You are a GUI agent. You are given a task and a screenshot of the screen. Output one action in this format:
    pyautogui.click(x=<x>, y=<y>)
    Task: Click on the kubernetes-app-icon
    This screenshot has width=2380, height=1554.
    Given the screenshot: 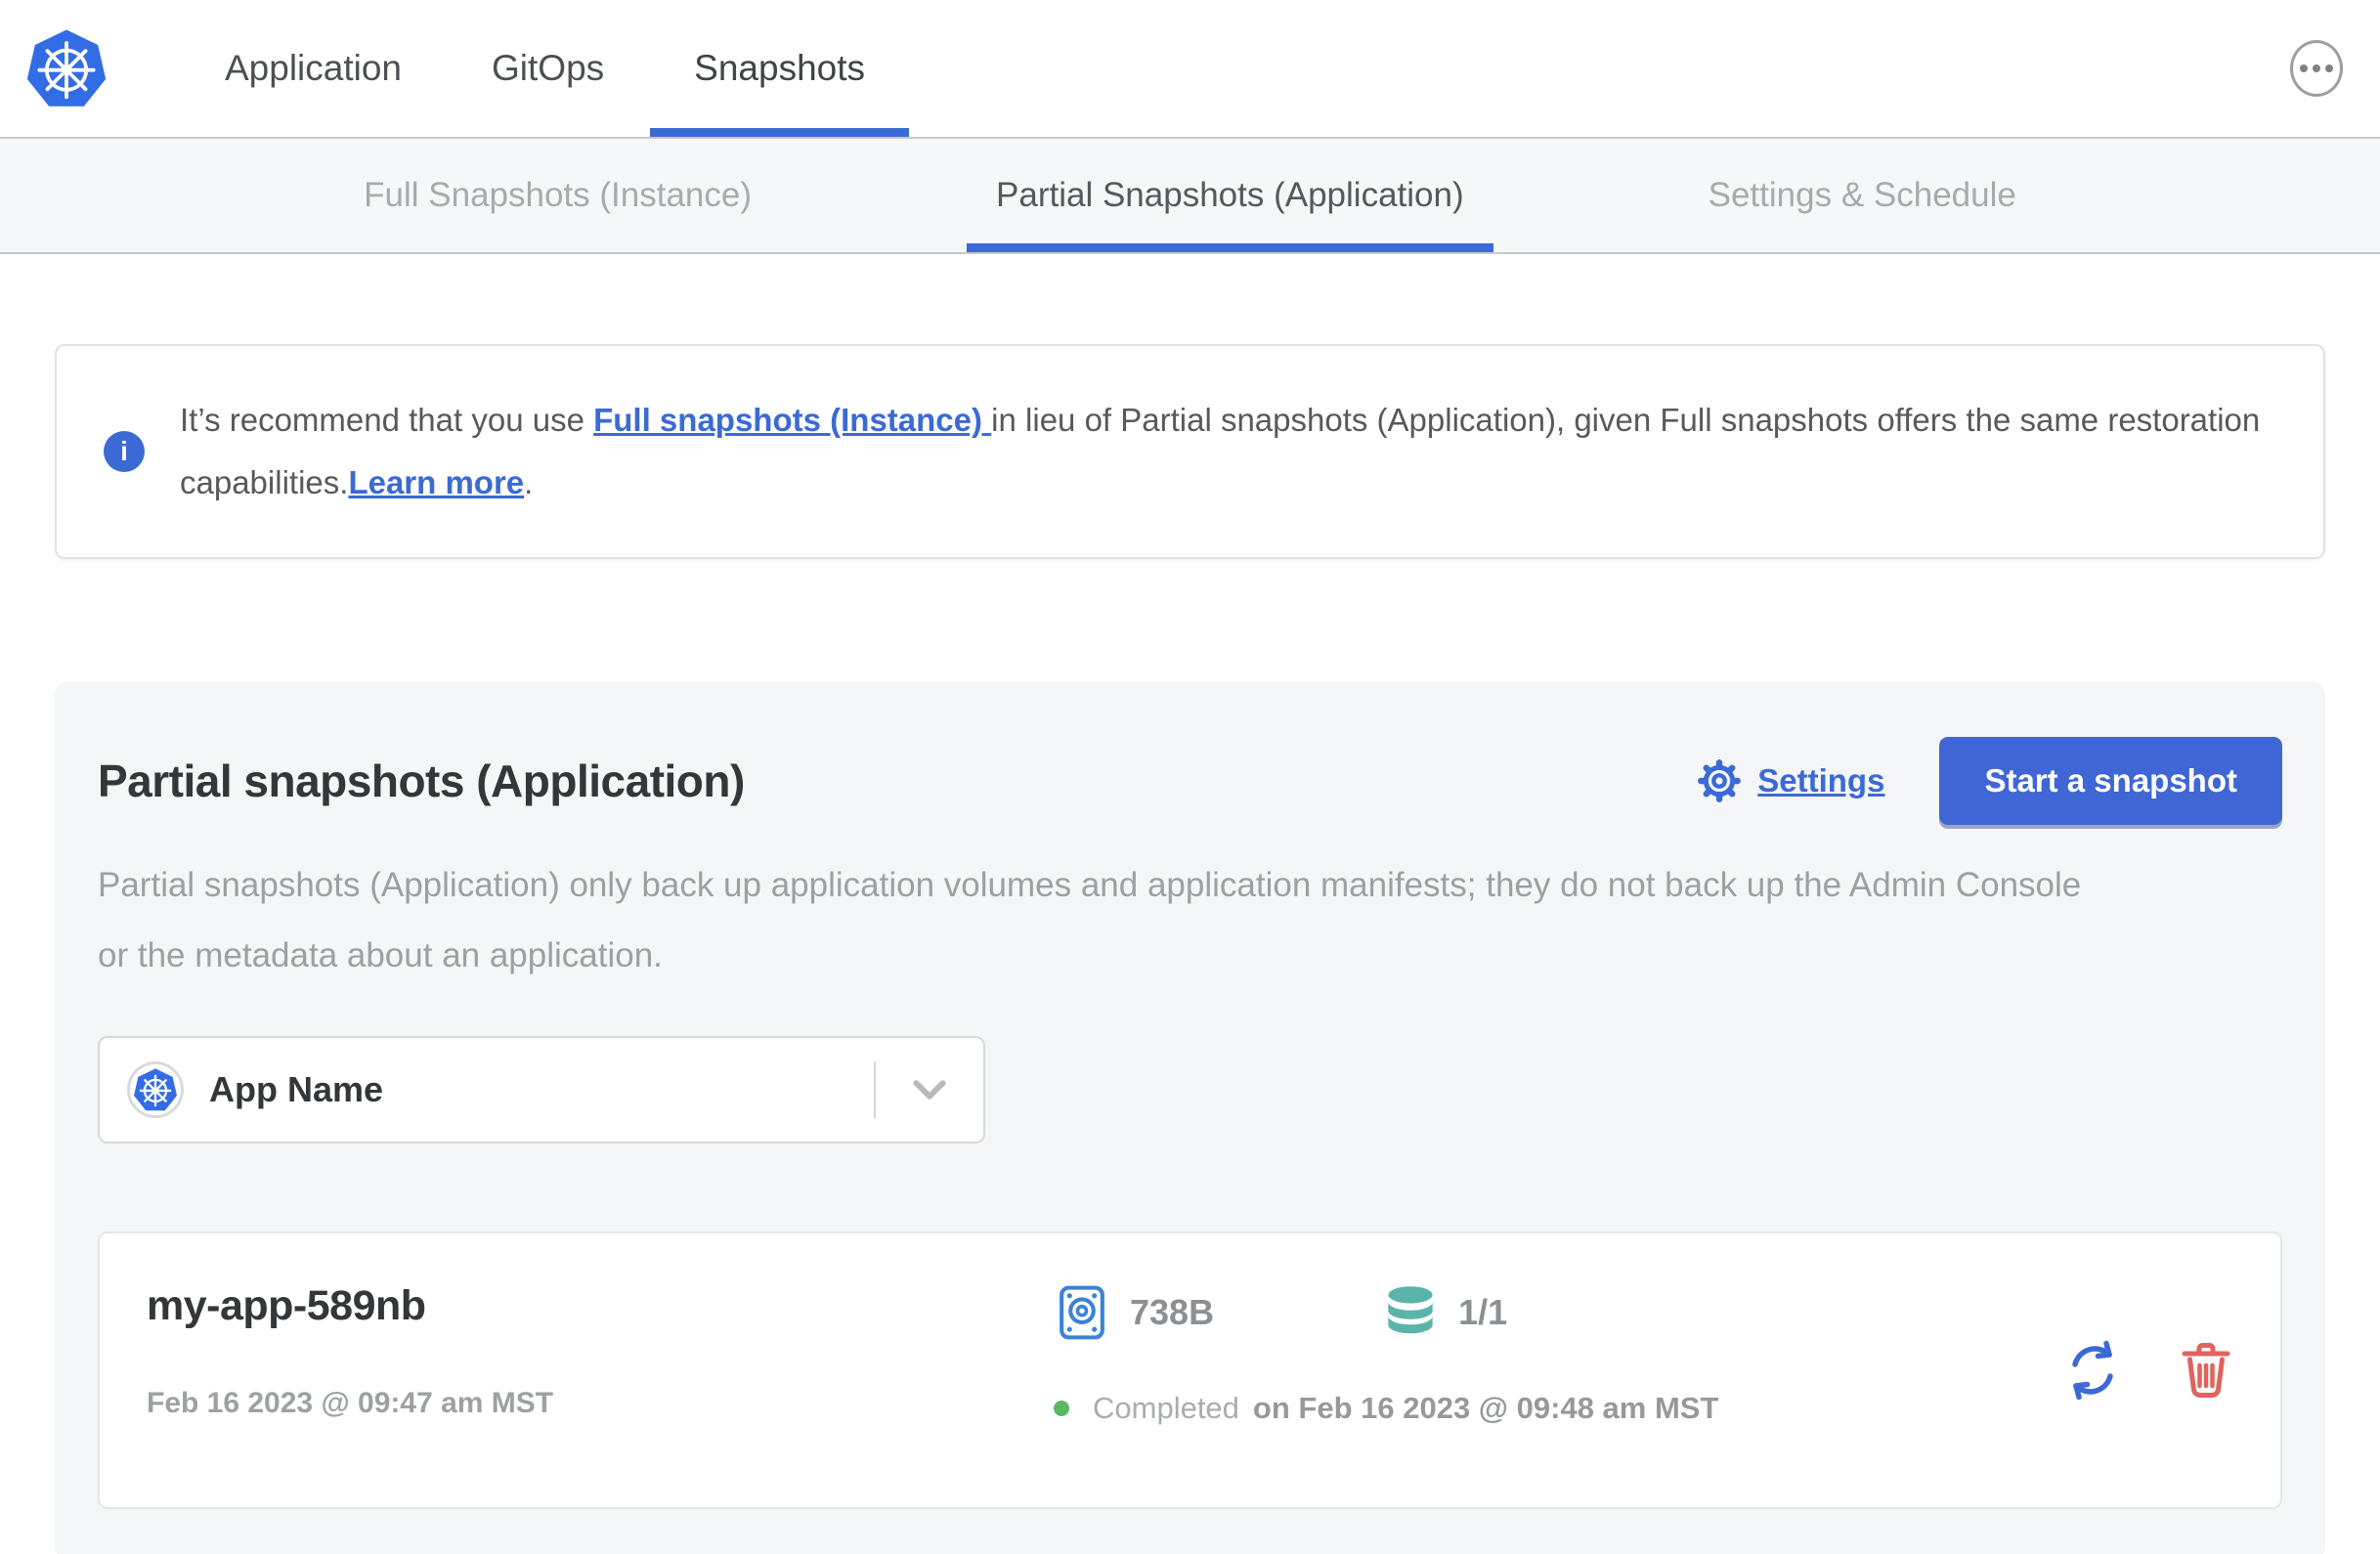 What is the action you would take?
    pyautogui.click(x=155, y=1089)
    